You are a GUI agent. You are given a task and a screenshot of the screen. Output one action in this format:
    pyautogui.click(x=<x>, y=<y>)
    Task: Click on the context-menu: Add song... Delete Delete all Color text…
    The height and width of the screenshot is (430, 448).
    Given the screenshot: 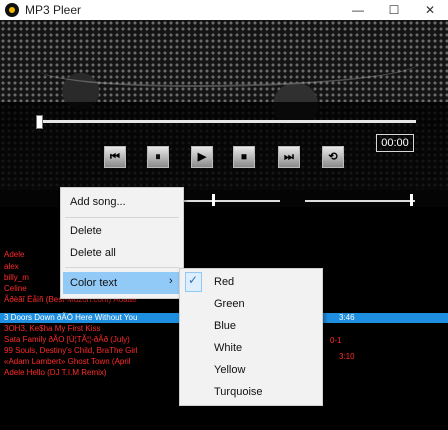 What is the action you would take?
    pyautogui.click(x=122, y=243)
    